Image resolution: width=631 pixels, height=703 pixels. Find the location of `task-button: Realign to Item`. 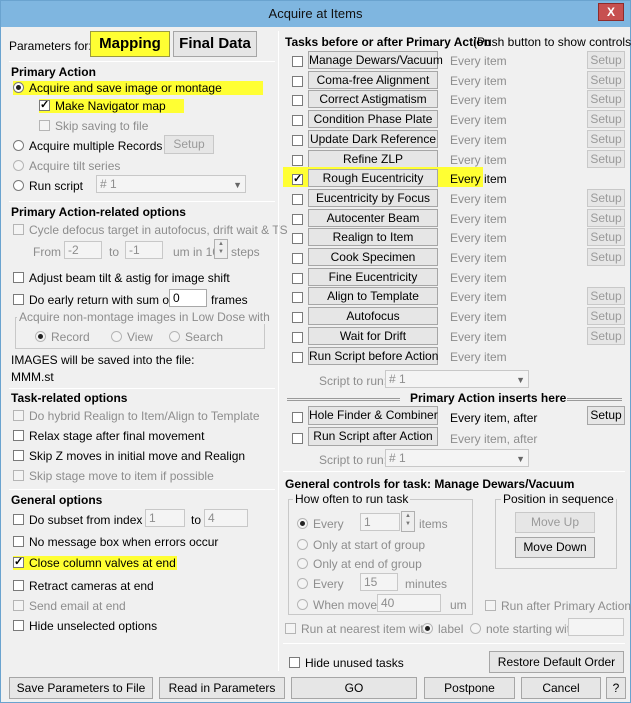

task-button: Realign to Item is located at coordinates (373, 237).